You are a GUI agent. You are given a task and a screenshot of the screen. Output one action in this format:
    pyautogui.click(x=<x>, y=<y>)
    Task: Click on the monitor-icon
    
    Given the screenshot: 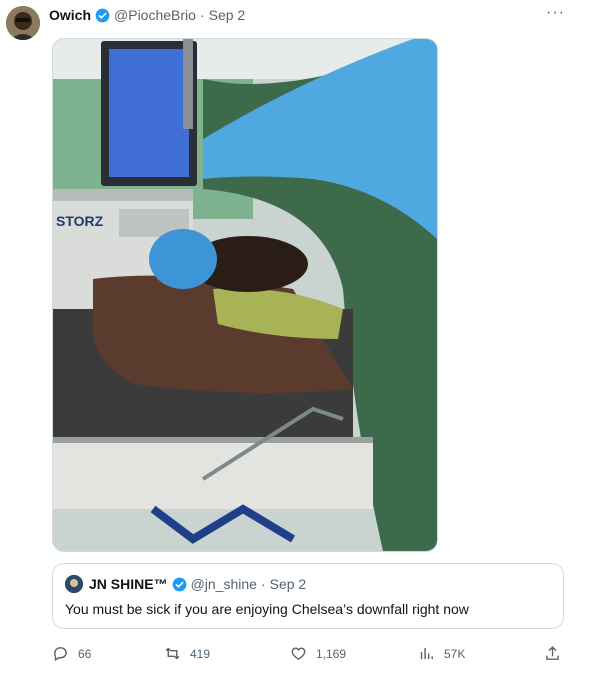 What is the action you would take?
    pyautogui.click(x=149, y=113)
    